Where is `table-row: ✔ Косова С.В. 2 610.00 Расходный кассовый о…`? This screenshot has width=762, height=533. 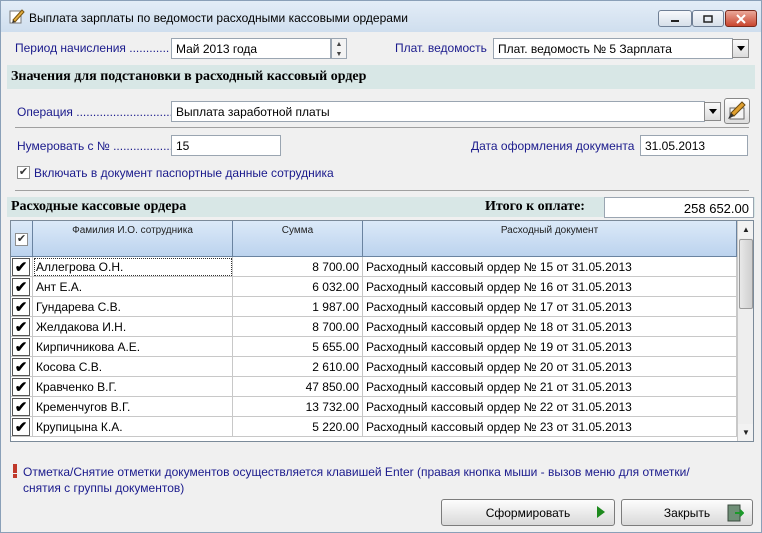
table-row: ✔ Косова С.В. 2 610.00 Расходный кассовый о… is located at coordinates (374, 367).